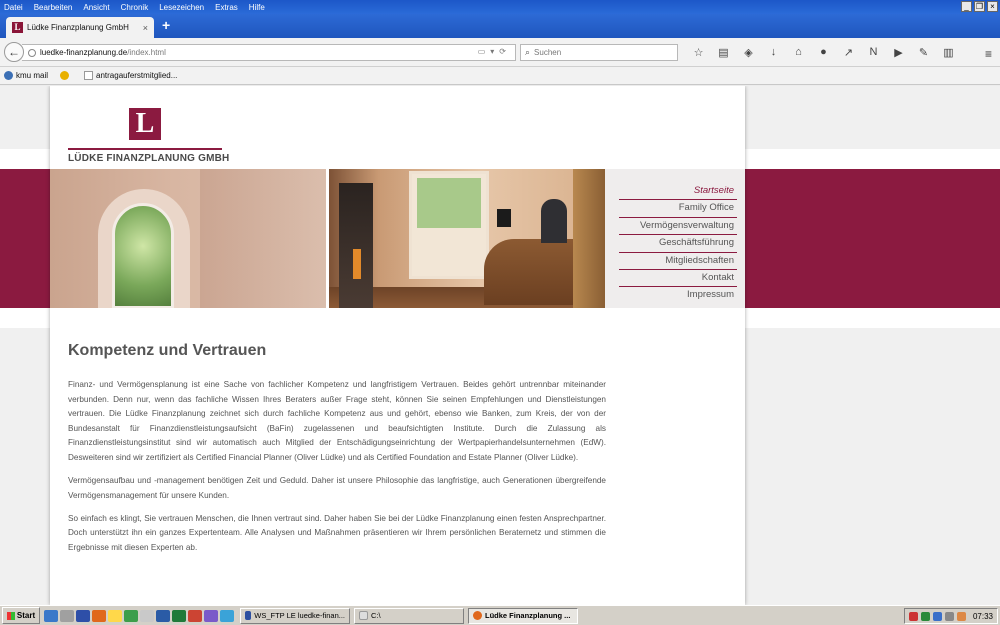 This screenshot has width=1000, height=625. I want to click on home-icon: ⌂, so click(798, 52).